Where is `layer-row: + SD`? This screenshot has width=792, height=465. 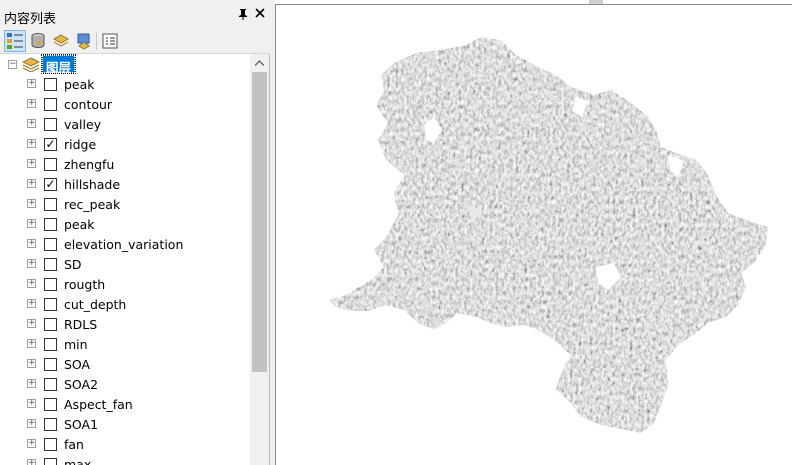
layer-row: + SD is located at coordinates (125, 264).